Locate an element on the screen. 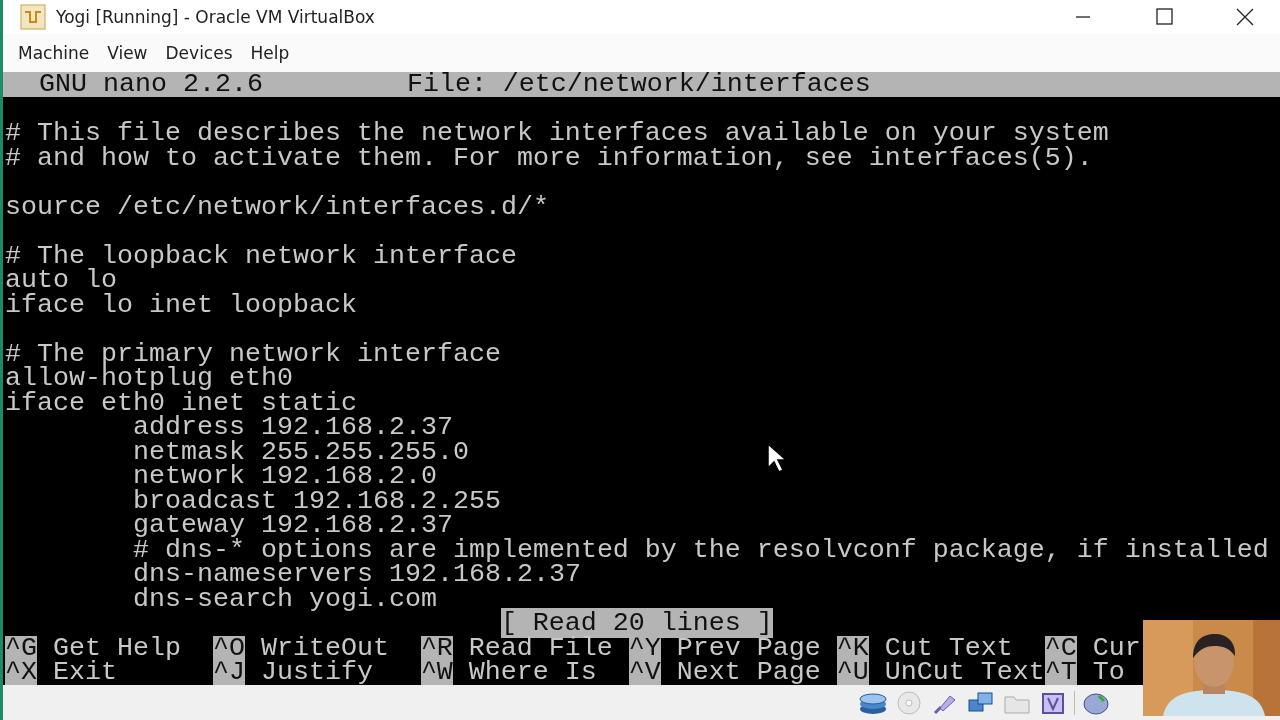 This screenshot has width=1280, height=720. shortcut-key: ^V is located at coordinates (644, 672).